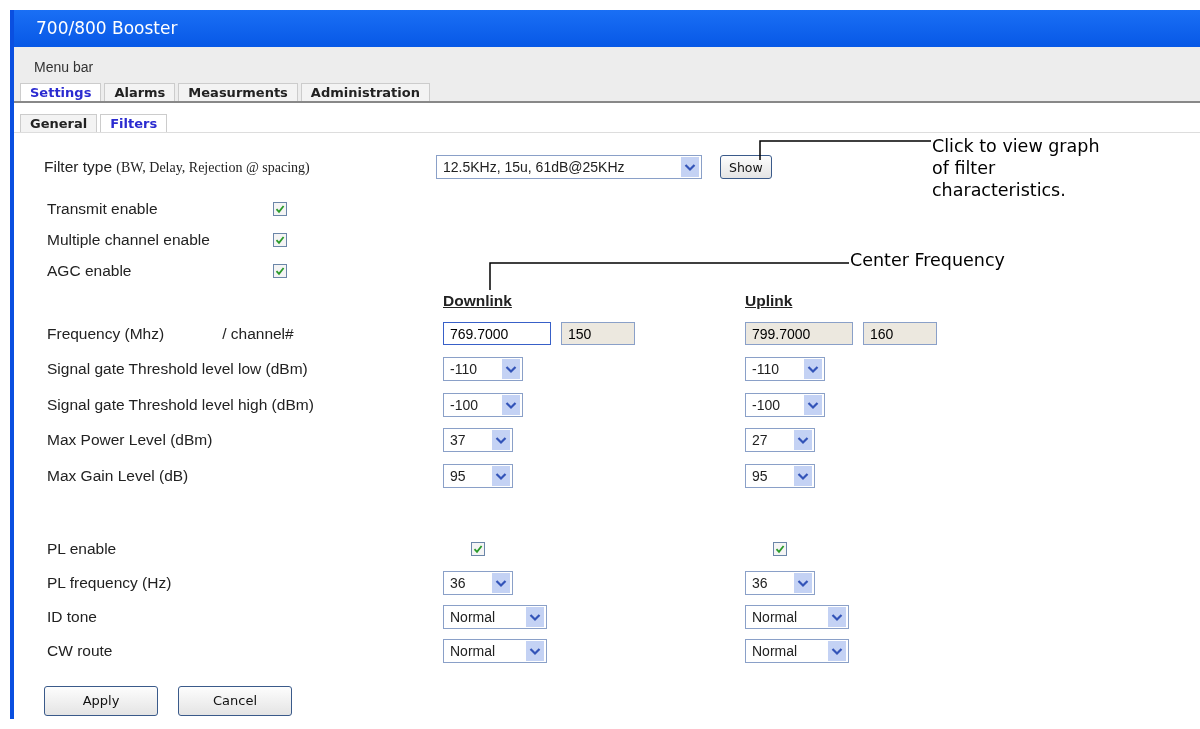 This screenshot has height=729, width=1200. Describe the element at coordinates (129, 239) in the screenshot. I see `checkbox-label: Multiple channel enable` at that location.